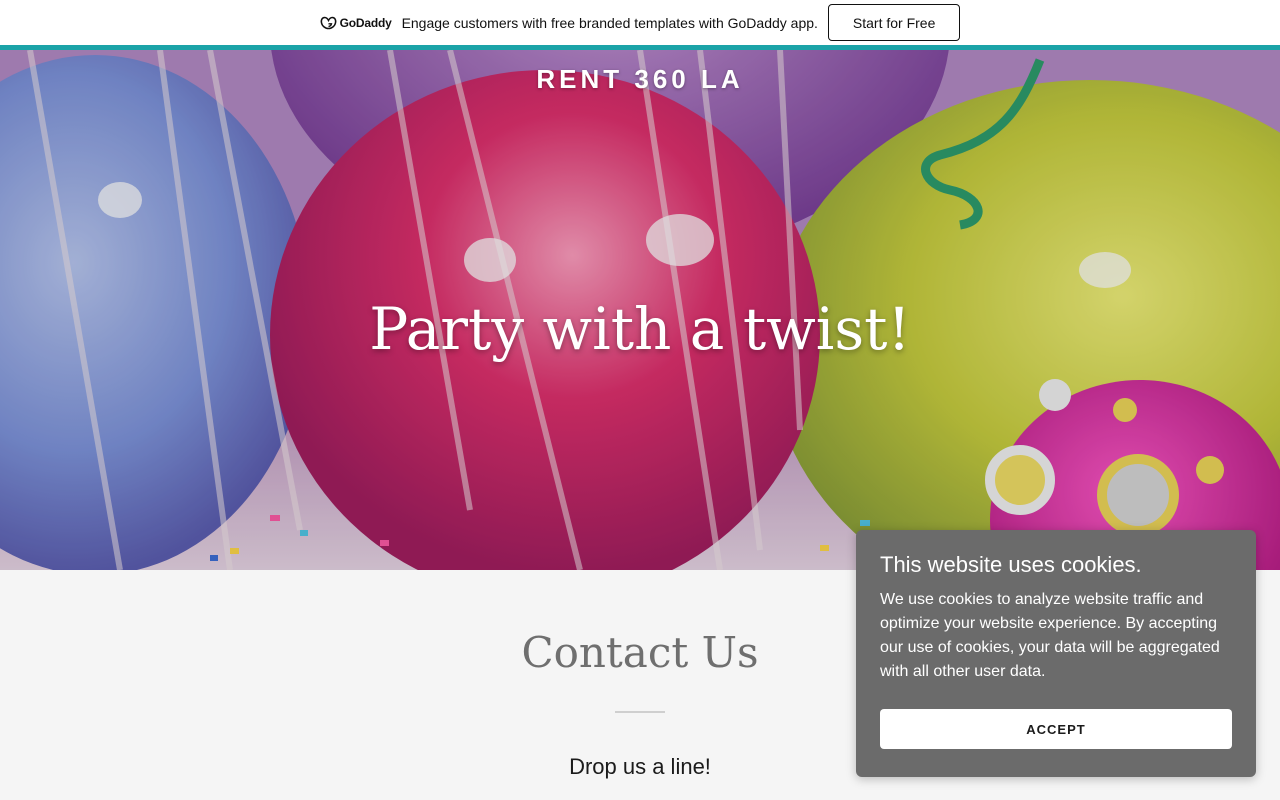 Image resolution: width=1280 pixels, height=800 pixels. I want to click on godaddy-logo-icon, so click(328, 23).